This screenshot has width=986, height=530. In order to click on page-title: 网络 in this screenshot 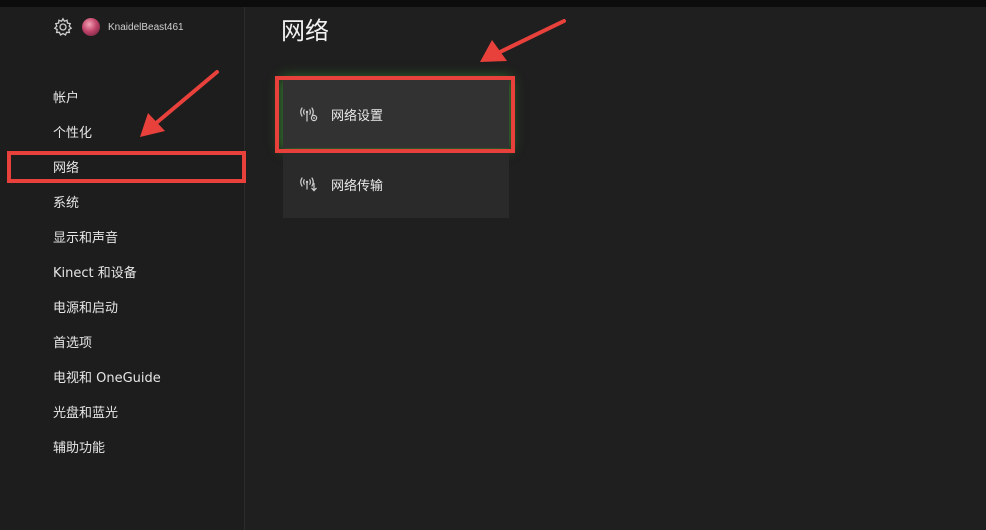, I will do `click(305, 31)`.